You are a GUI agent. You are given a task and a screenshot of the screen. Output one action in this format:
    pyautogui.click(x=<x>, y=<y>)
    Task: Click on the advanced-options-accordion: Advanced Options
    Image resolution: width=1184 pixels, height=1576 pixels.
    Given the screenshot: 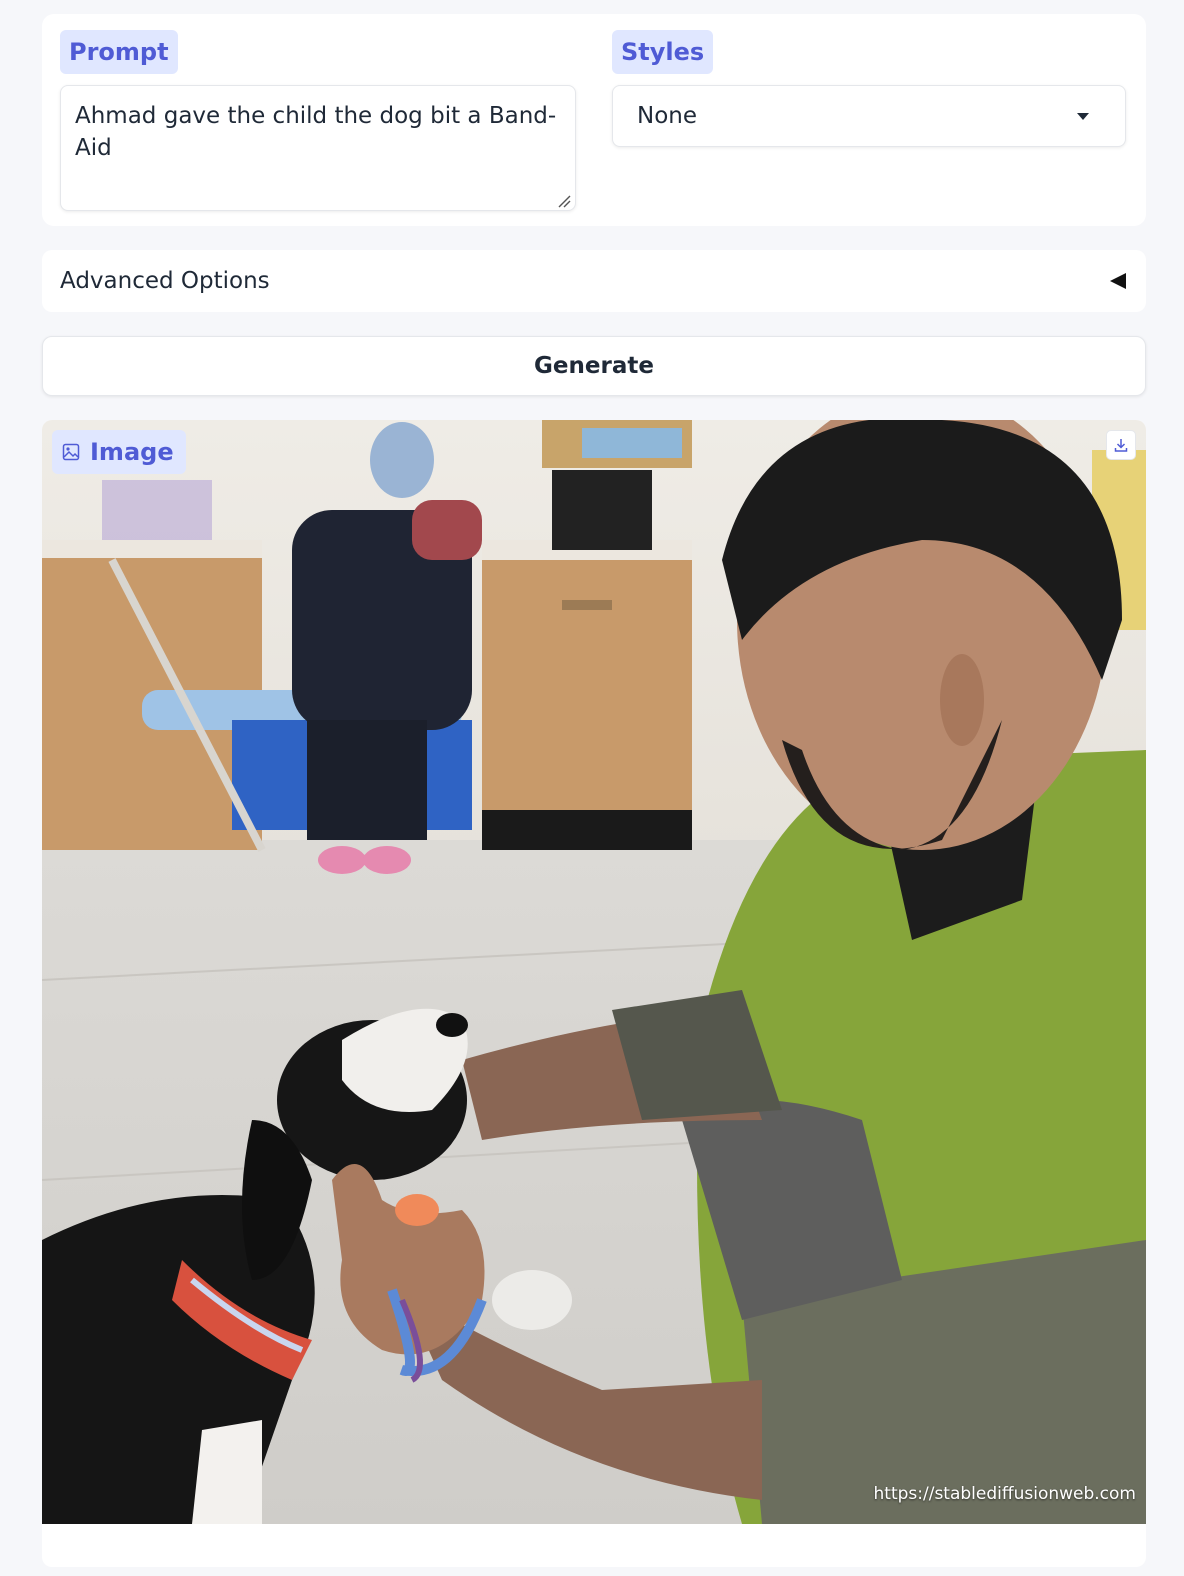 What is the action you would take?
    pyautogui.click(x=594, y=281)
    